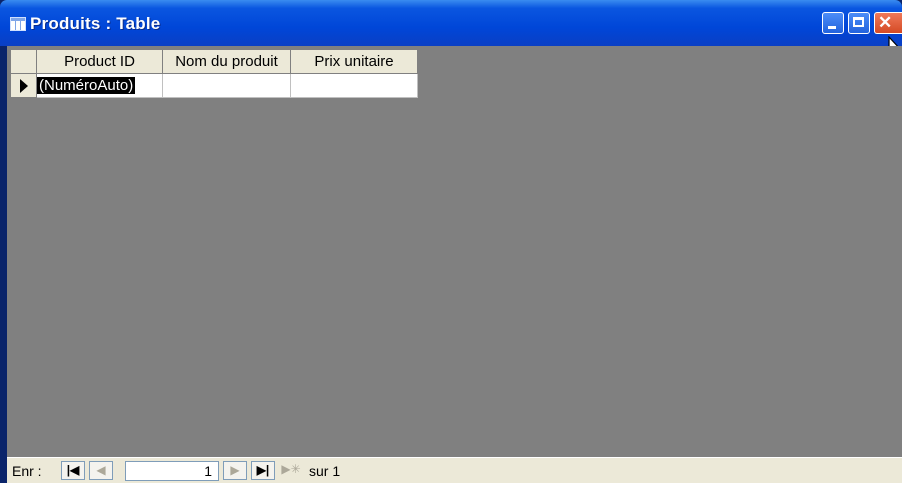 The image size is (902, 483). I want to click on title-bar: Produits : Table ✕, so click(451, 23).